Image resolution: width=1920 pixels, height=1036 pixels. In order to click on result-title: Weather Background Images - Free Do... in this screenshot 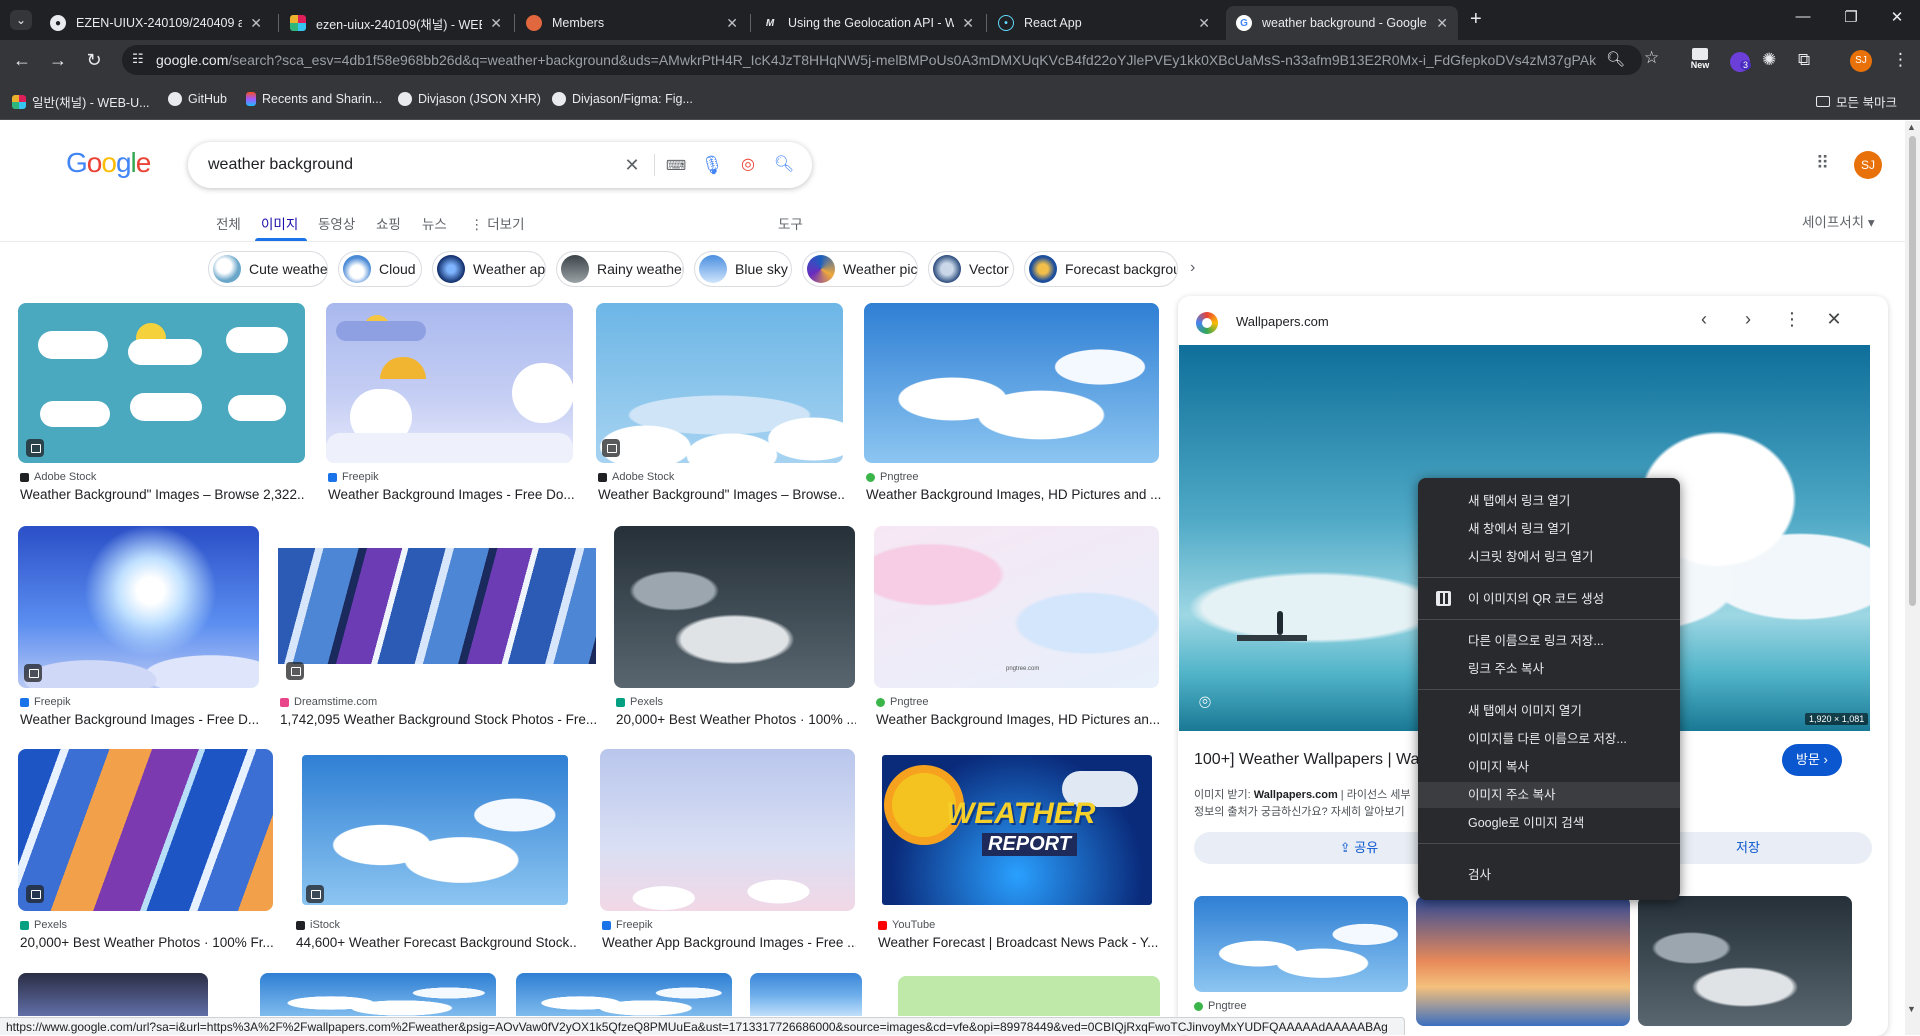, I will do `click(451, 494)`.